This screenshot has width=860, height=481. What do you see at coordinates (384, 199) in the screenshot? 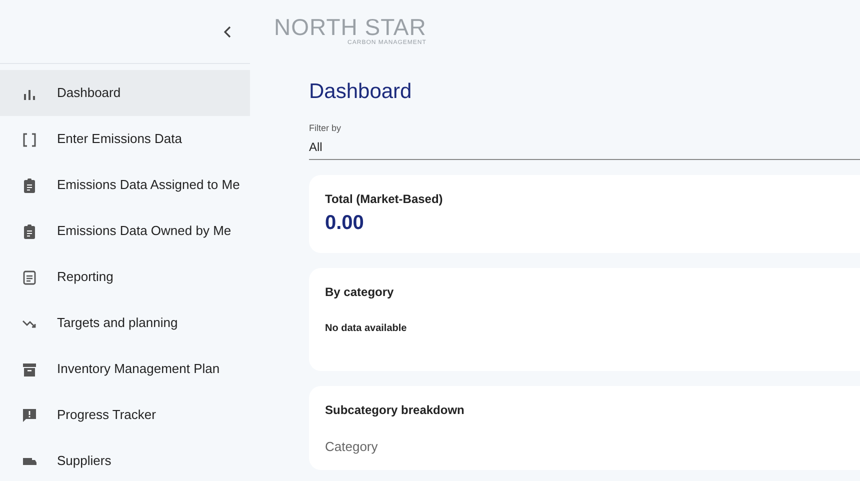
I see `card-title: Total (Market-Based)` at bounding box center [384, 199].